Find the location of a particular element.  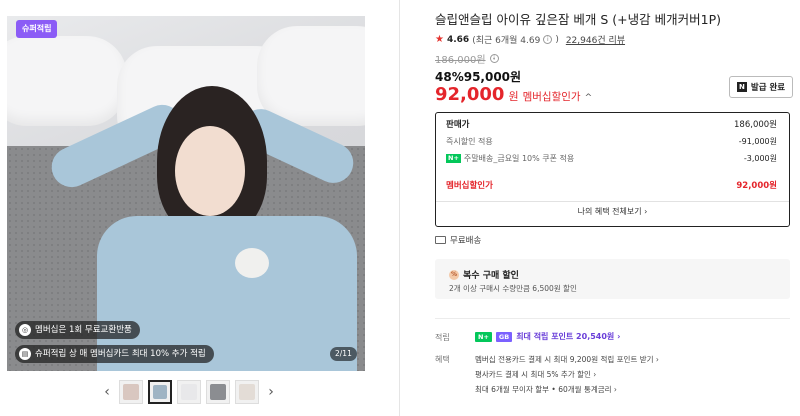

chevron-right-icon: › is located at coordinates (271, 392).